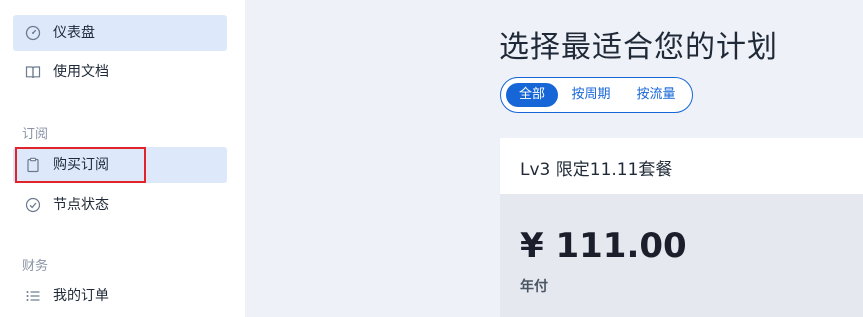 The image size is (863, 317). Describe the element at coordinates (532, 95) in the screenshot. I see `filter-all: 全部` at that location.